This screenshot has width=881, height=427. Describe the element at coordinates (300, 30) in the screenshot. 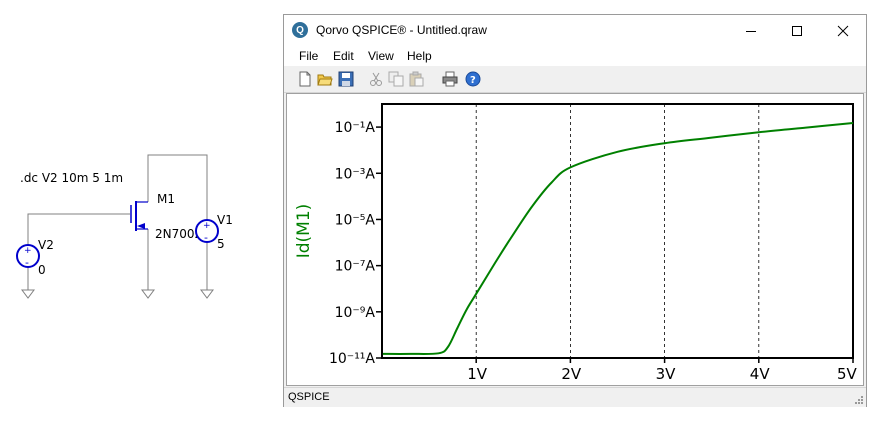

I see `qspice-app-icon: Q` at that location.